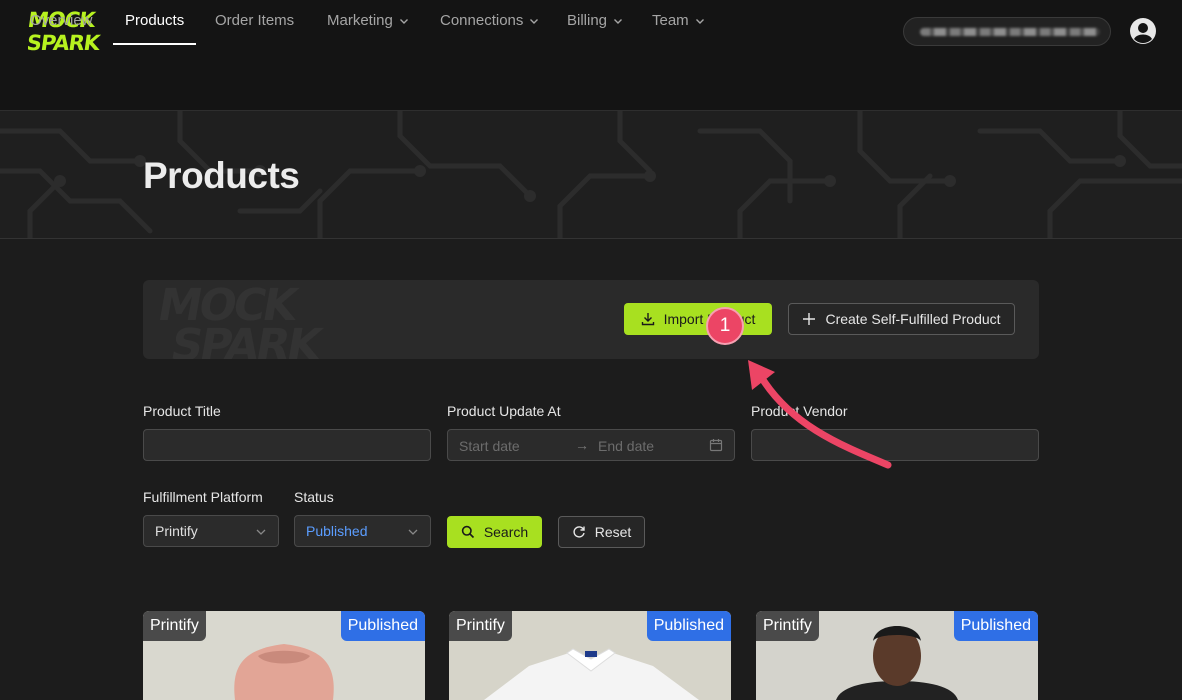 This screenshot has width=1182, height=700. Describe the element at coordinates (489, 446) in the screenshot. I see `start-date-input: Start date` at that location.